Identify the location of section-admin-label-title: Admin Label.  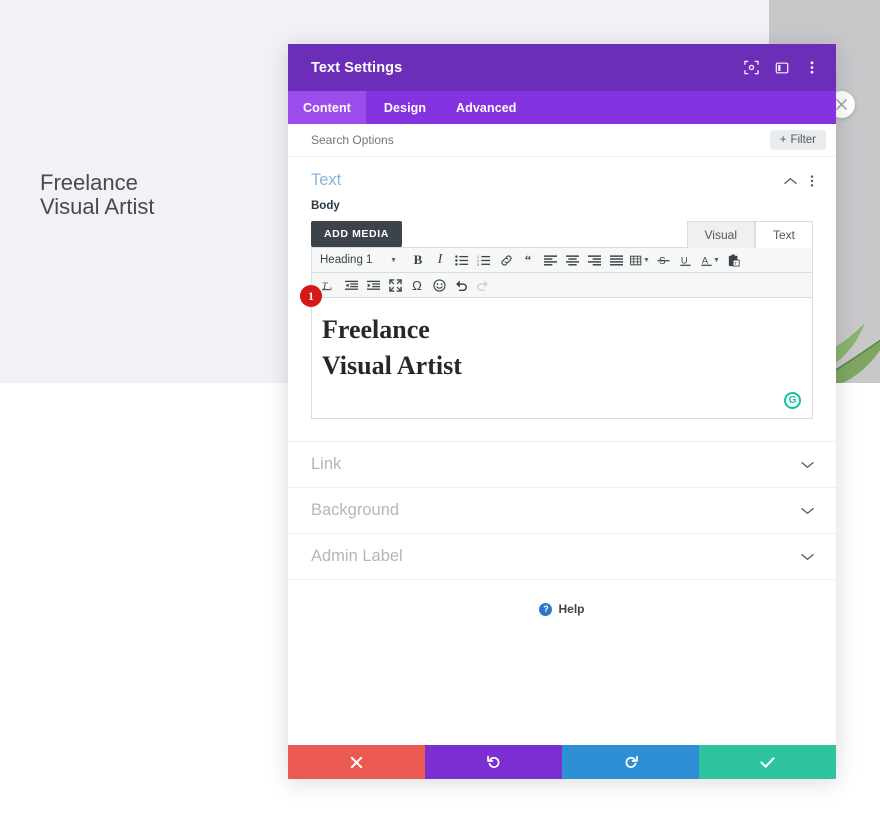
(357, 556).